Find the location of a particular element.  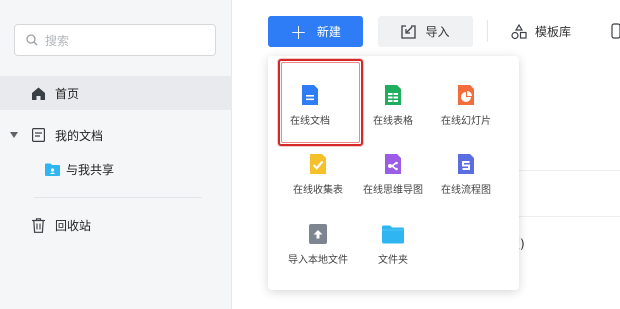

menu-item-folder: 文件夹 is located at coordinates (393, 232).